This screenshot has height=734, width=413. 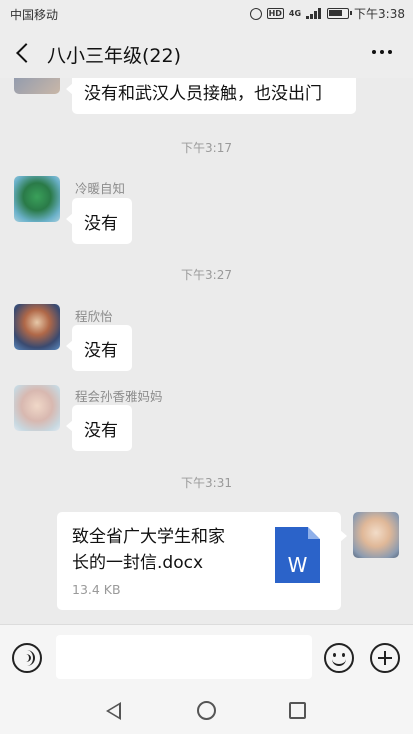 What do you see at coordinates (379, 14) in the screenshot?
I see `status-time: 下午3:38` at bounding box center [379, 14].